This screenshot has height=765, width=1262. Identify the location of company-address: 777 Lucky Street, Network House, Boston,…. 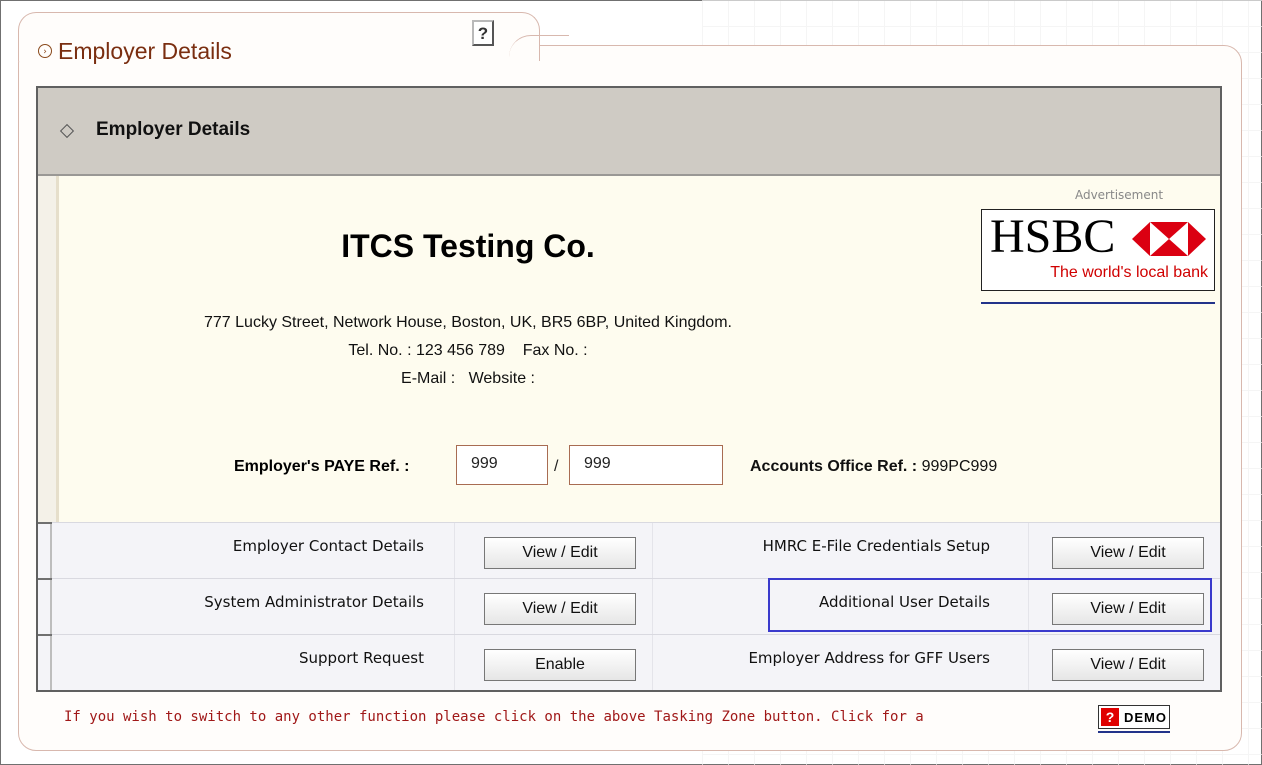
(468, 322).